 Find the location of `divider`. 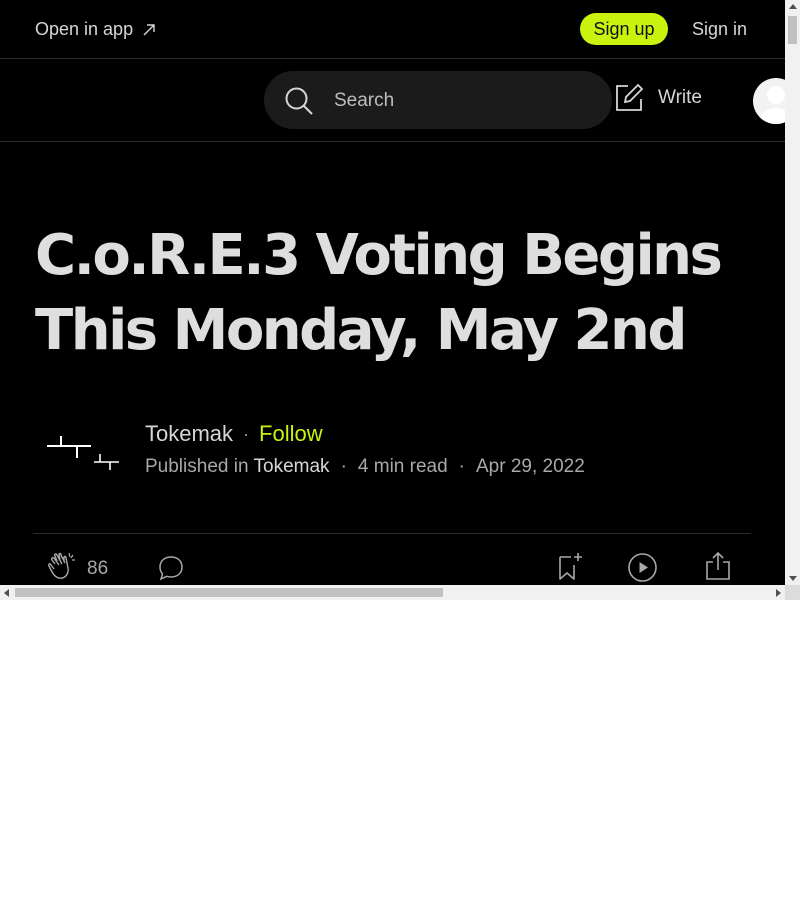

divider is located at coordinates (392, 533).